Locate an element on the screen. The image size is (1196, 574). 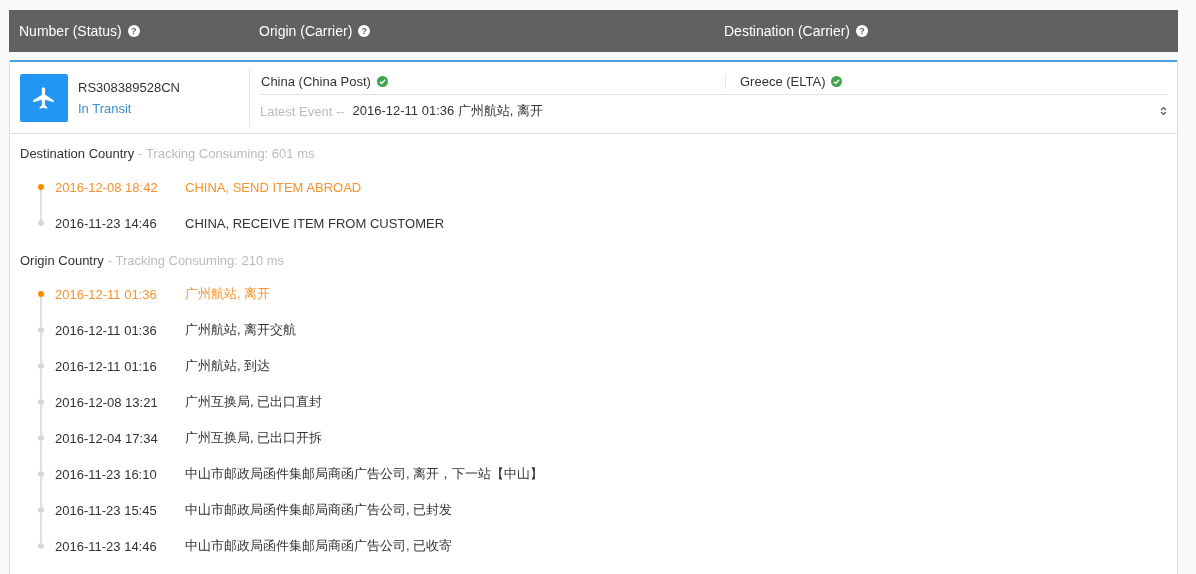
airplane-icon is located at coordinates (44, 97).